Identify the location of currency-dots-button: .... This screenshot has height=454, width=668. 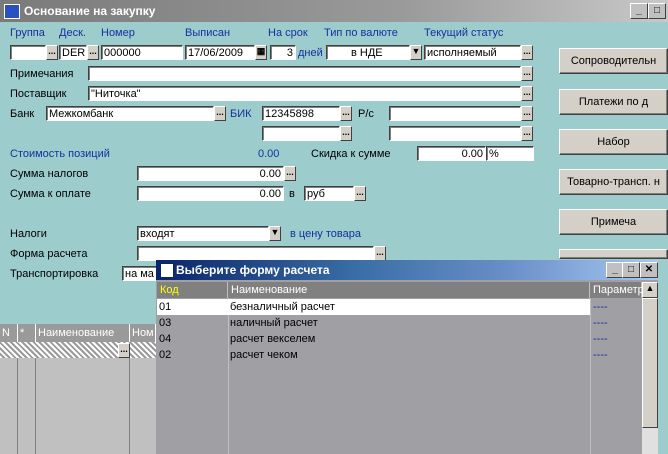
(360, 193).